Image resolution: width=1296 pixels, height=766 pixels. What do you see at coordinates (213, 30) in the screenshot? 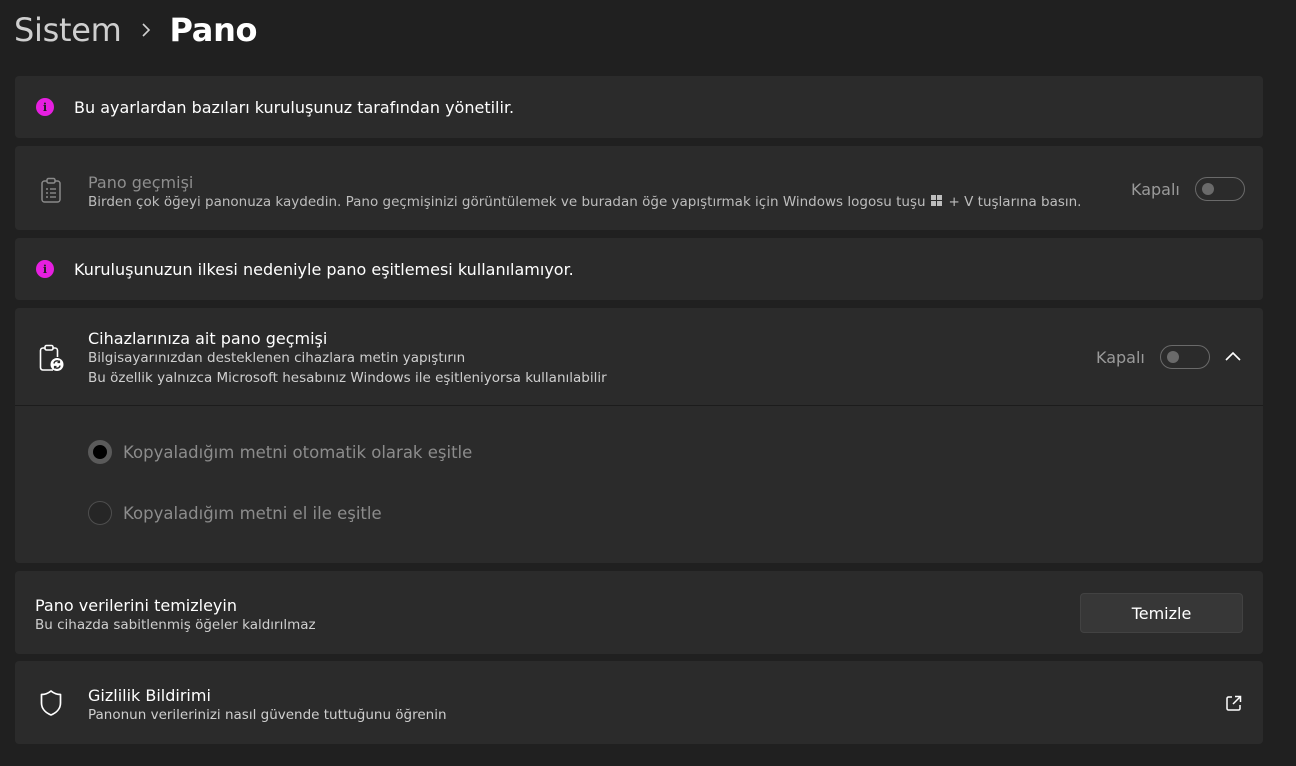
I see `page-title: Pano` at bounding box center [213, 30].